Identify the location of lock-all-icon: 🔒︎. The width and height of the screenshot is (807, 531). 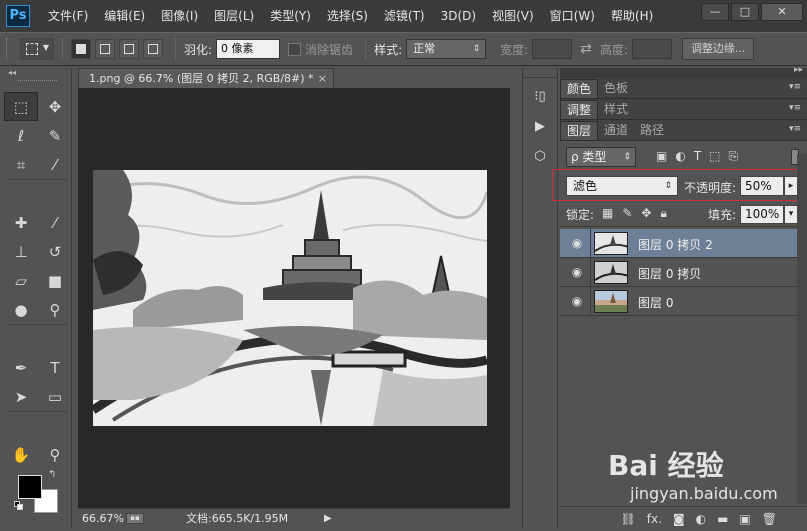
(663, 213).